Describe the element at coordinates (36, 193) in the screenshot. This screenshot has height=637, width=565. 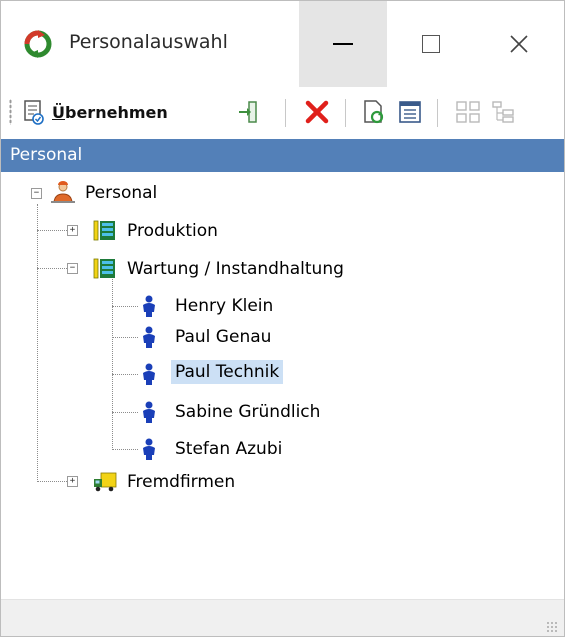
I see `root-collapse-toggle: −` at that location.